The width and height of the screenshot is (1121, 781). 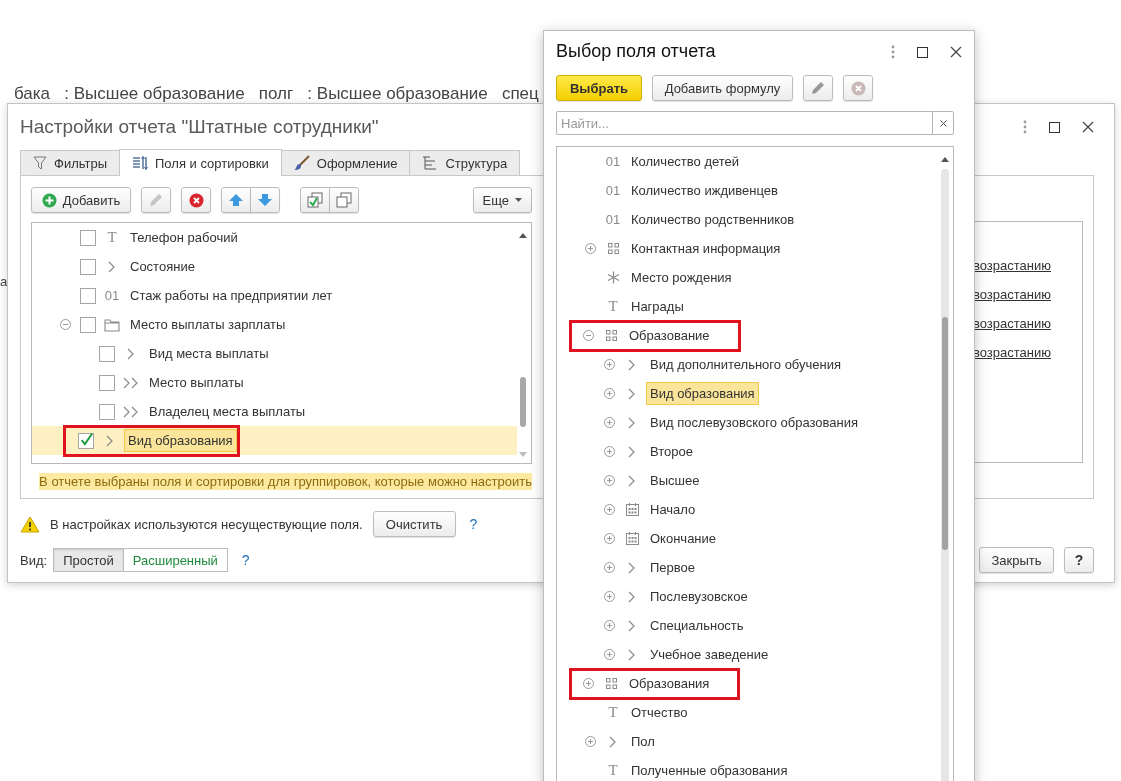 I want to click on tree-item: Послевузовское, so click(x=699, y=596).